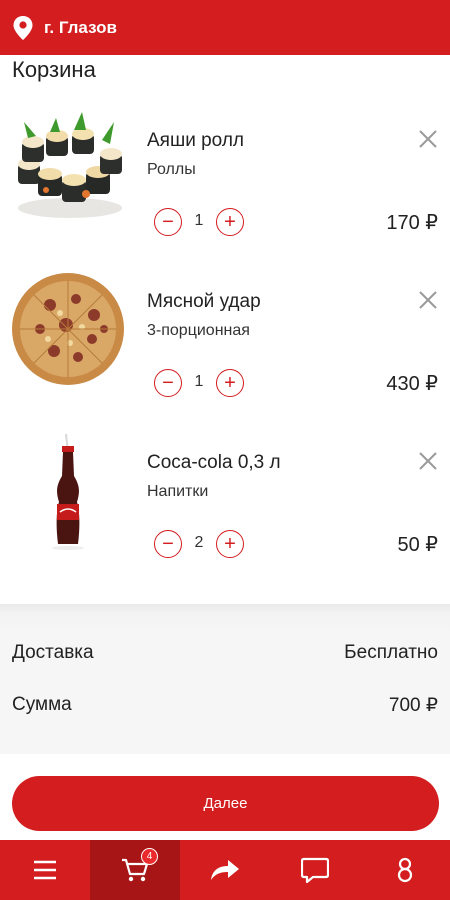 This screenshot has width=450, height=900. I want to click on item-category: Напитки, so click(178, 491).